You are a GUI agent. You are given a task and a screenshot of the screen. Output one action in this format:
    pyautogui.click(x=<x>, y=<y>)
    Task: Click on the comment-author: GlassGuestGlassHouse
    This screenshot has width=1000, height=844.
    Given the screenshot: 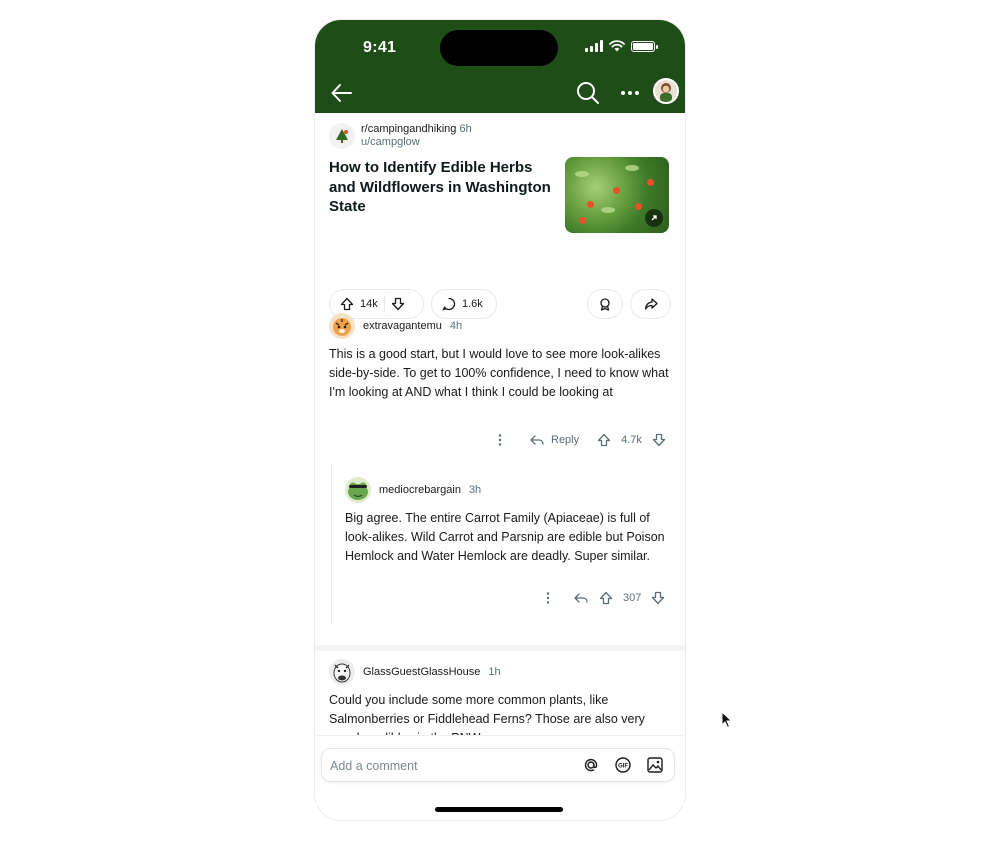 What is the action you would take?
    pyautogui.click(x=421, y=672)
    